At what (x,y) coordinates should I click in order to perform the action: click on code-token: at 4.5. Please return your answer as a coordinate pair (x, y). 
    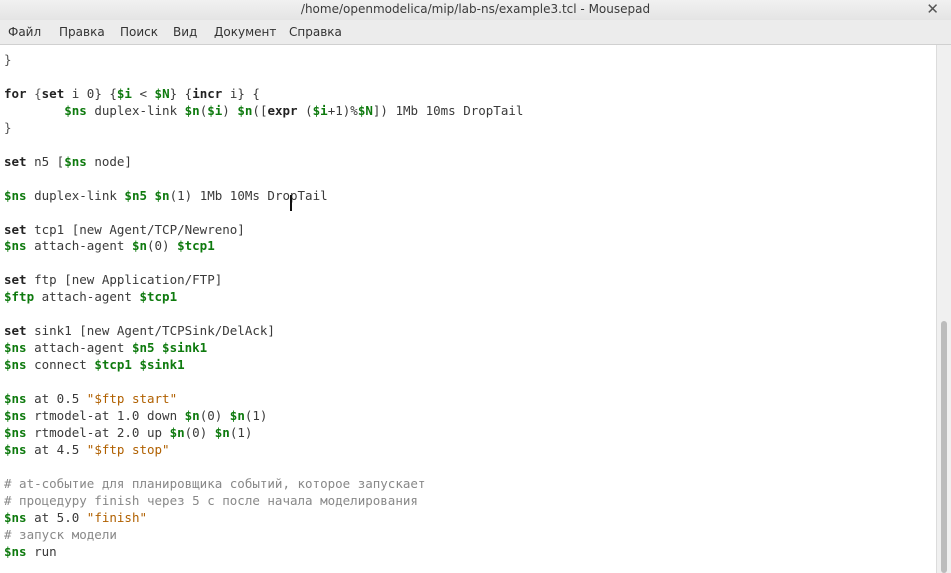
    Looking at the image, I should click on (56, 449).